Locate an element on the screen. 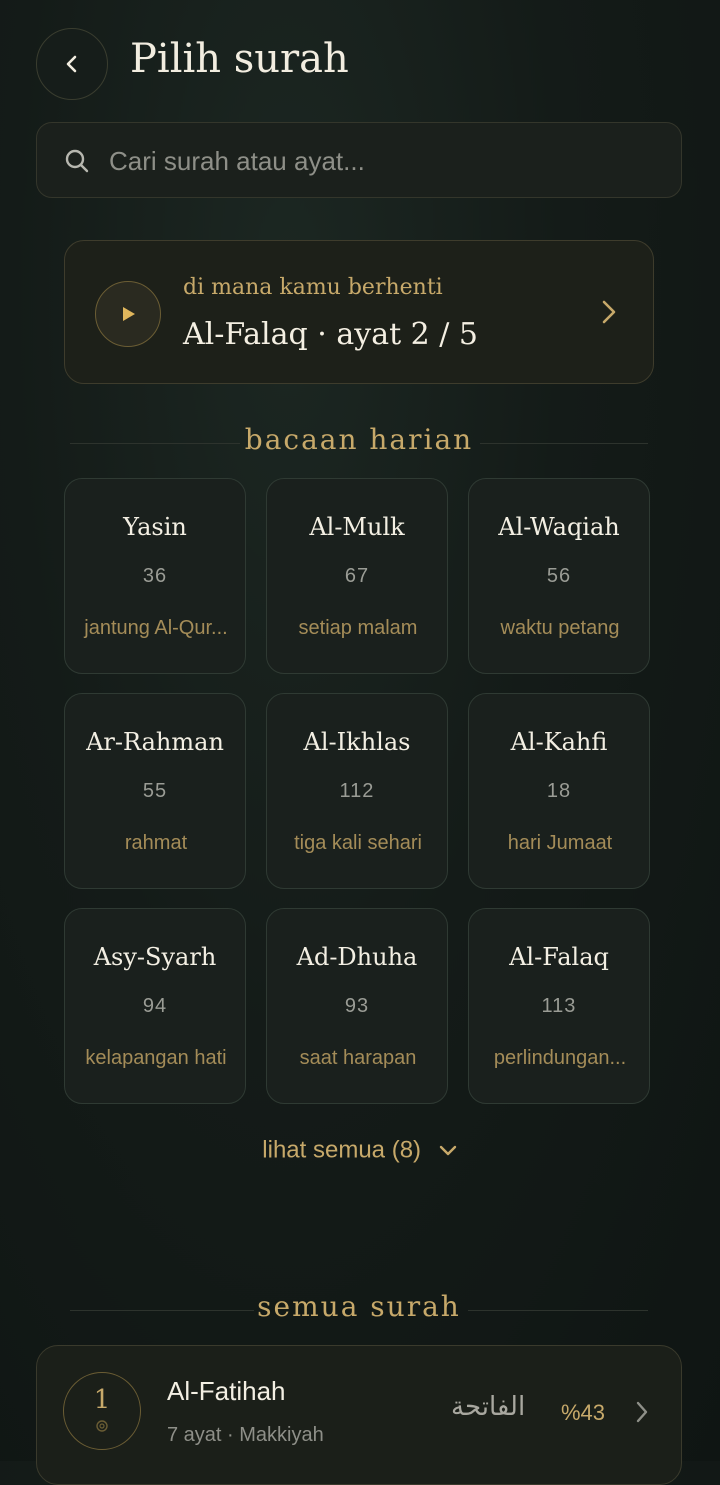 The image size is (720, 1485). surah-number: 36 is located at coordinates (155, 576).